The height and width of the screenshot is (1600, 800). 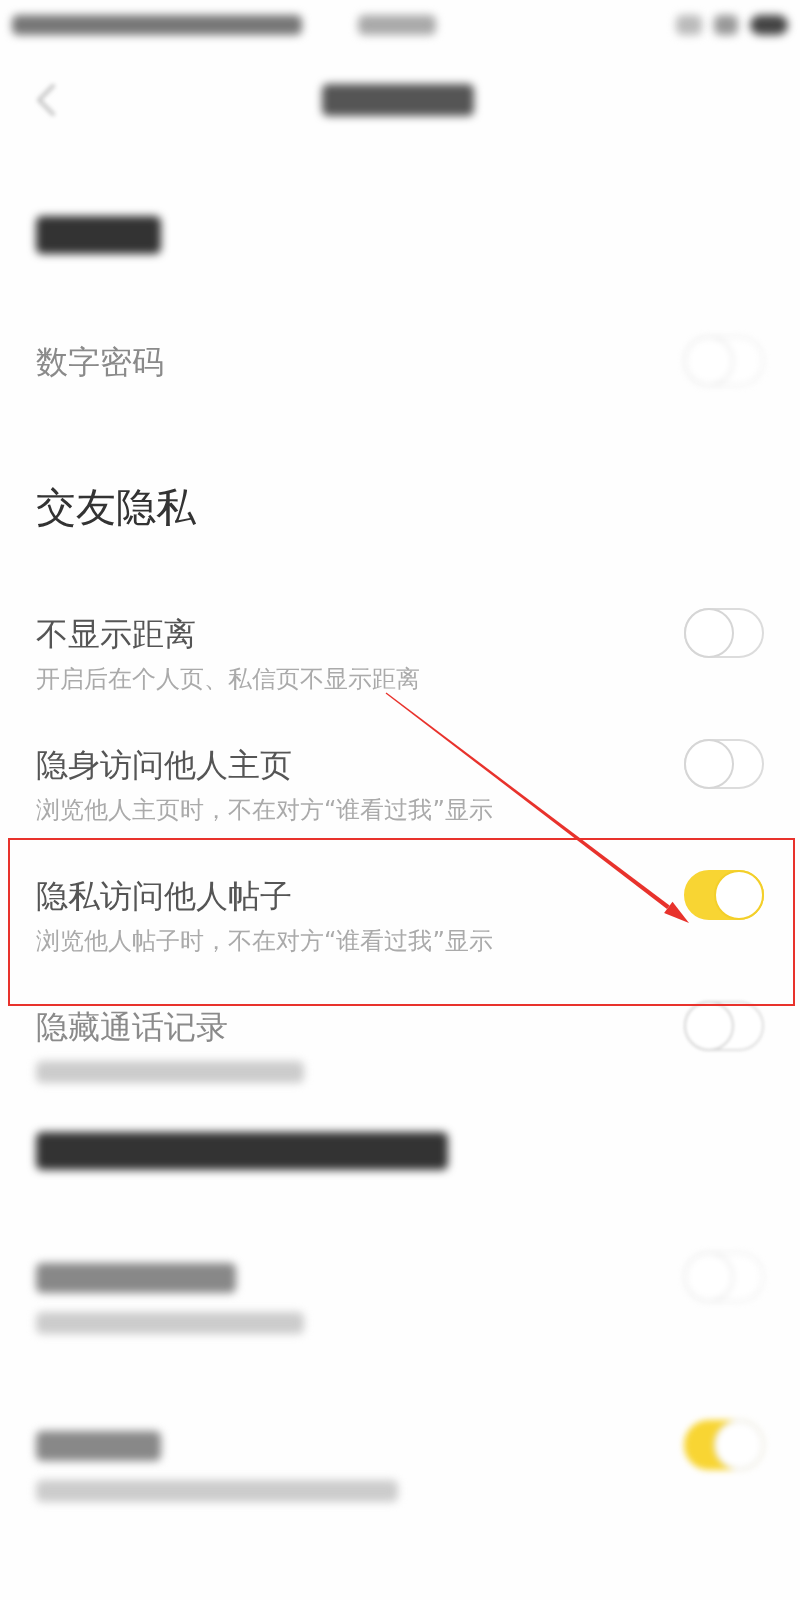 What do you see at coordinates (116, 634) in the screenshot?
I see `setting-title: 不显示距离` at bounding box center [116, 634].